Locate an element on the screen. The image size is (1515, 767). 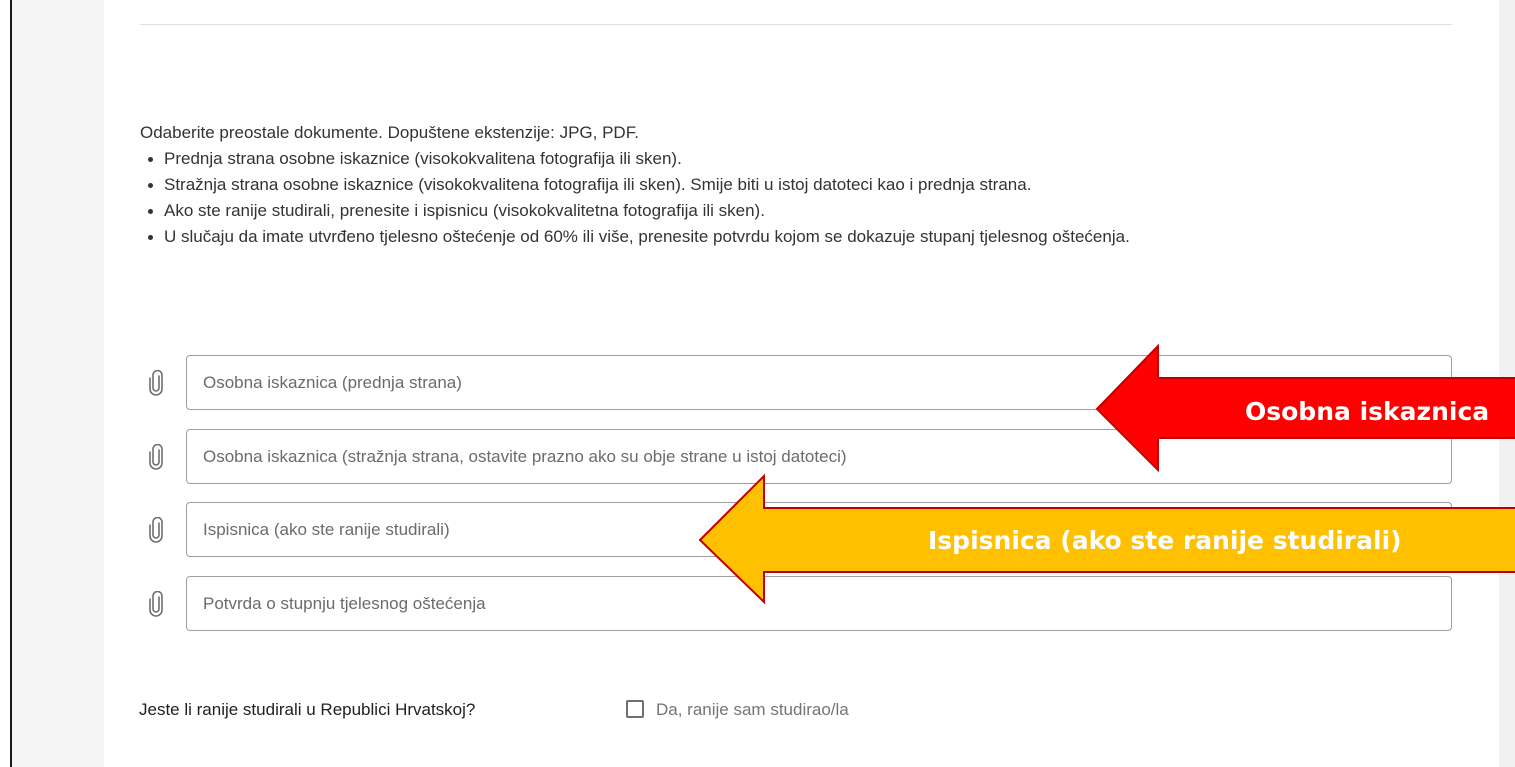
red-arrow-label: Osobna iskaznica is located at coordinates (1367, 411).